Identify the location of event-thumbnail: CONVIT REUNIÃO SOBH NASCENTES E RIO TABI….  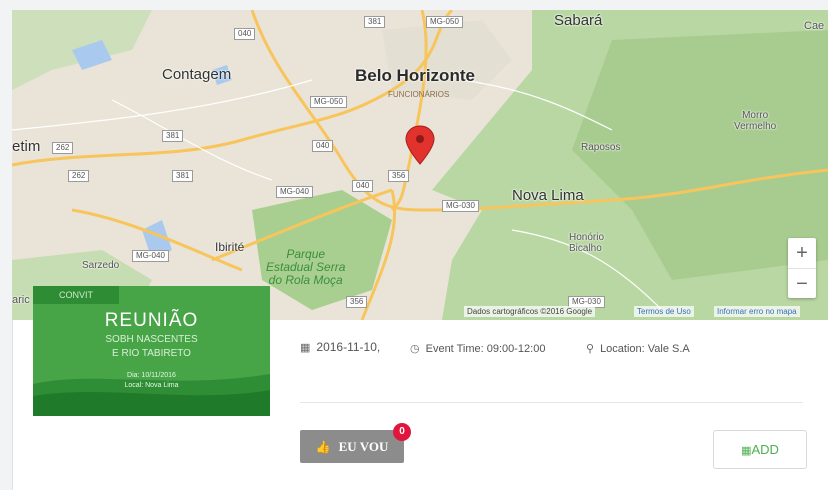
(151, 351).